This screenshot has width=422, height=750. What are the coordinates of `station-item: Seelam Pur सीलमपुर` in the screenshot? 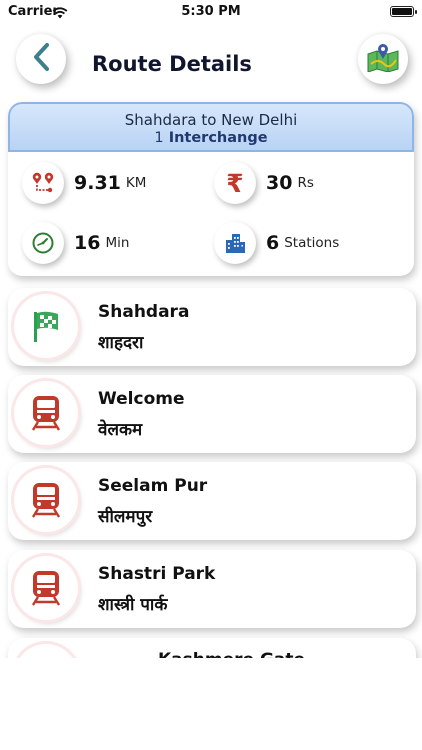 It's located at (212, 501).